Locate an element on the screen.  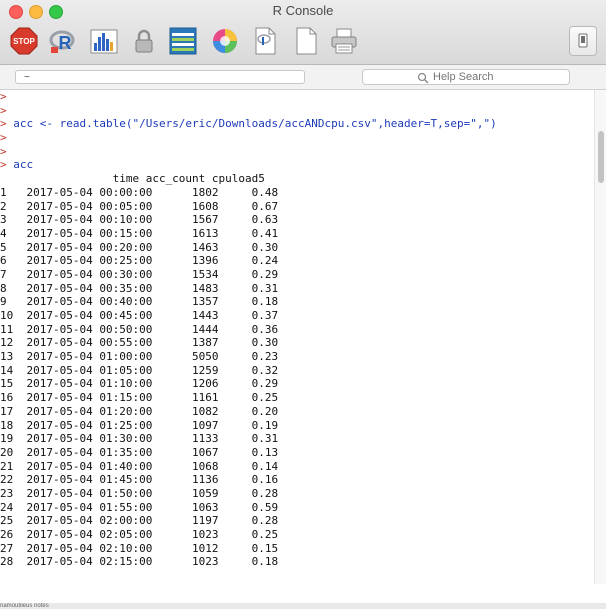
console-output-line: 19 2017-05-04 01:30:00 1133 0.31 is located at coordinates (139, 439).